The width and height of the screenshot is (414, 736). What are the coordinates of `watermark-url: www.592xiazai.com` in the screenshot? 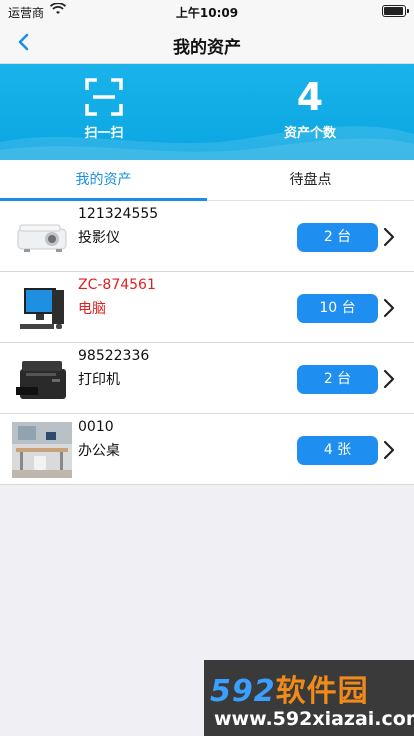 It's located at (314, 719).